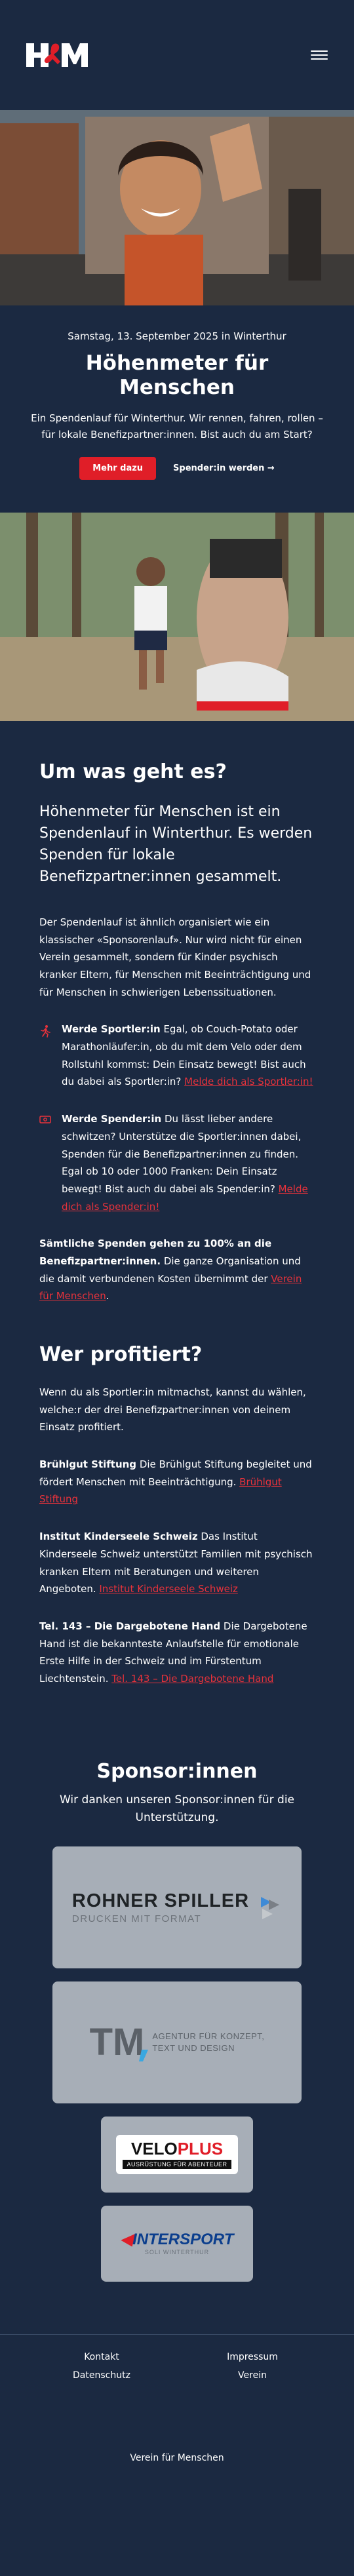 The image size is (354, 2576). Describe the element at coordinates (46, 1056) in the screenshot. I see `runner-icon` at that location.